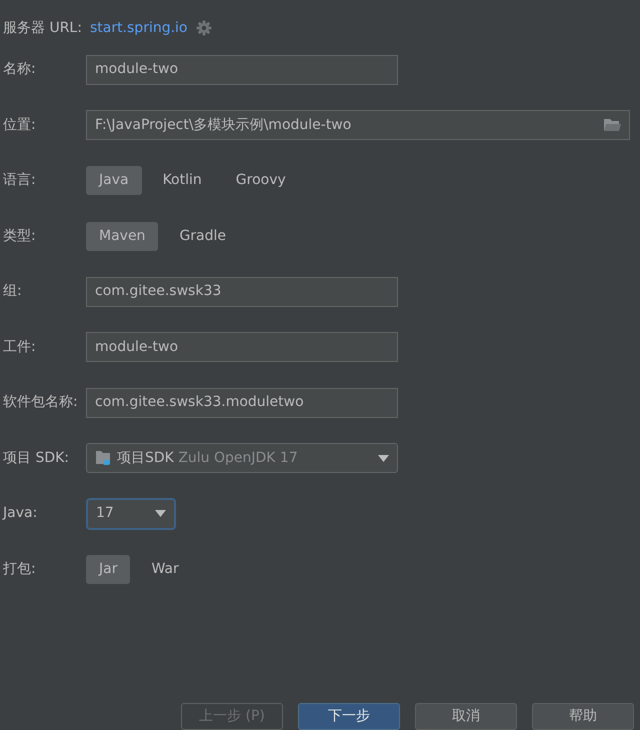 This screenshot has height=730, width=640. Describe the element at coordinates (108, 569) in the screenshot. I see `option-tab: Jar` at that location.